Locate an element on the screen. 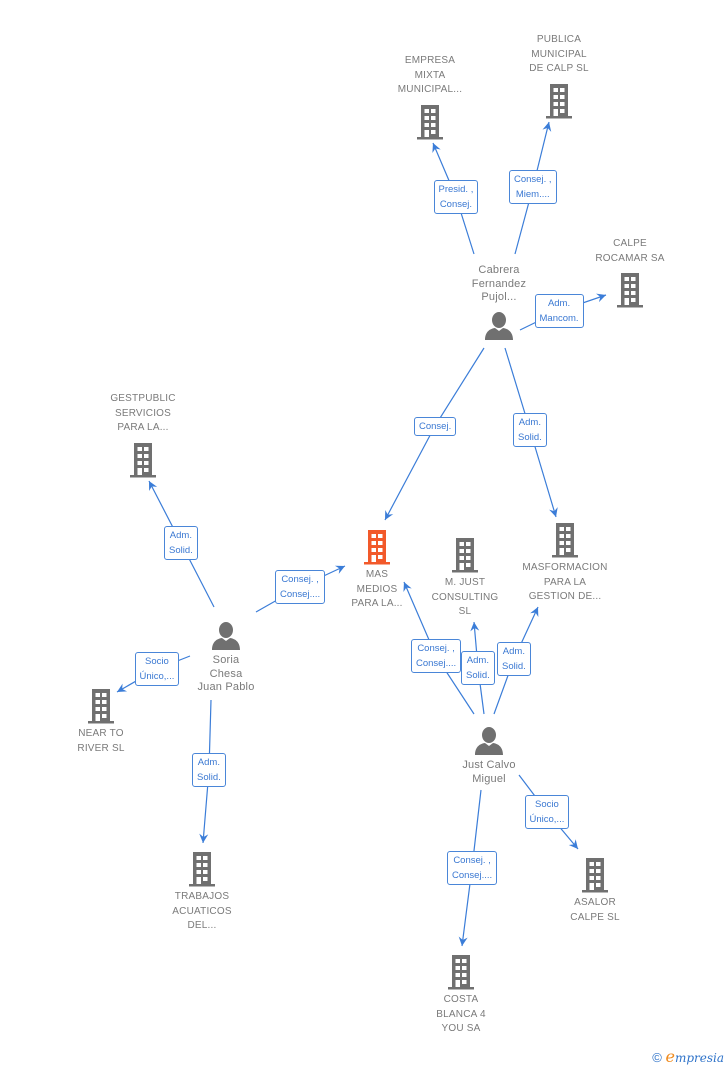 This screenshot has width=728, height=1070. node-label: COSTA BLANCA 4 YOU SA is located at coordinates (461, 1015).